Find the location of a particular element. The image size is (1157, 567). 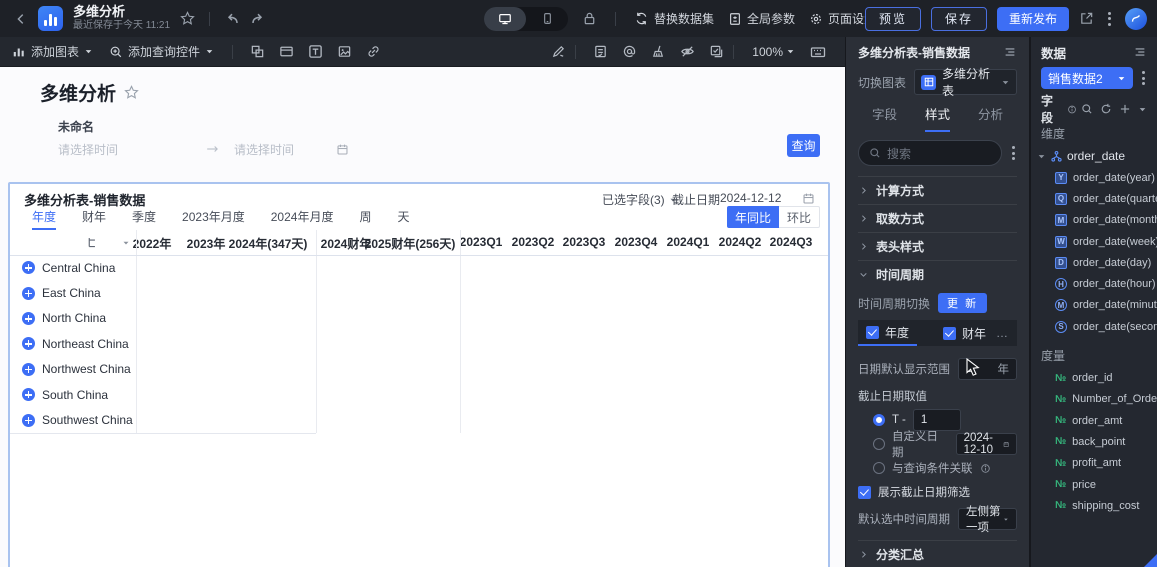

redo-icon is located at coordinates (258, 19).